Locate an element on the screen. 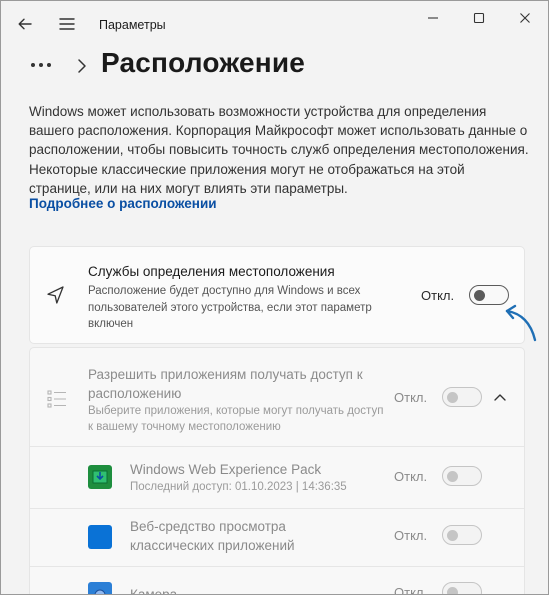 The height and width of the screenshot is (595, 549). app-row-last-access: Последний доступ: 01.10.2023 | 14:36:35 is located at coordinates (238, 487).